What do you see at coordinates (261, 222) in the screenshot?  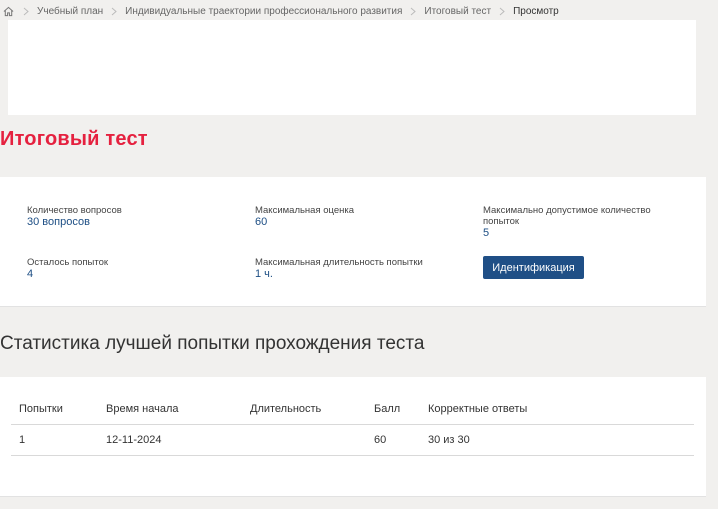 I see `max-score-value: 60` at bounding box center [261, 222].